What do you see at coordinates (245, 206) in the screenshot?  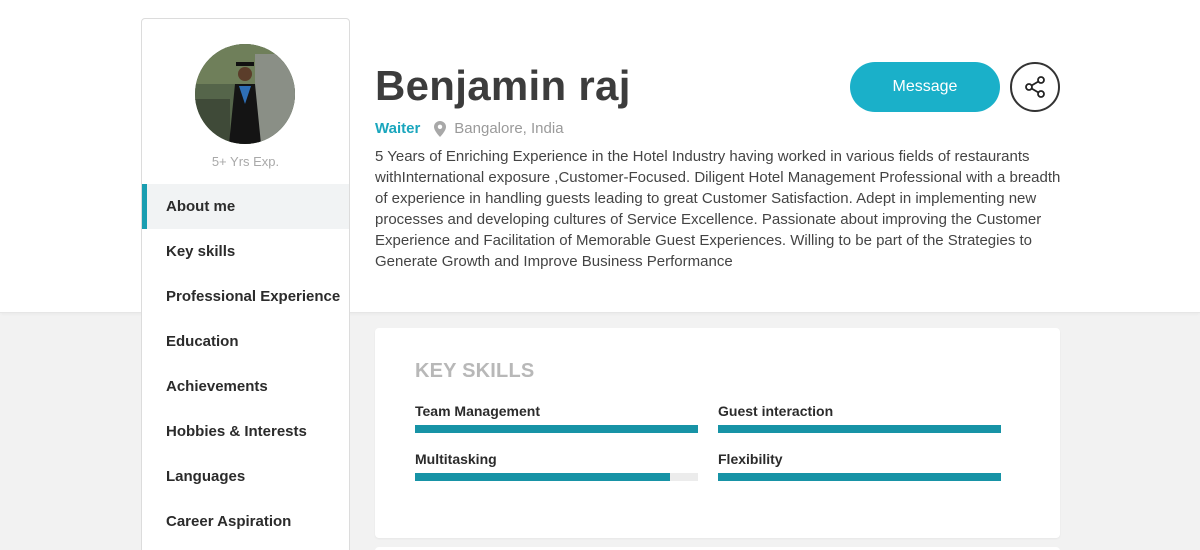 I see `sidebar-item-about-me: About me` at bounding box center [245, 206].